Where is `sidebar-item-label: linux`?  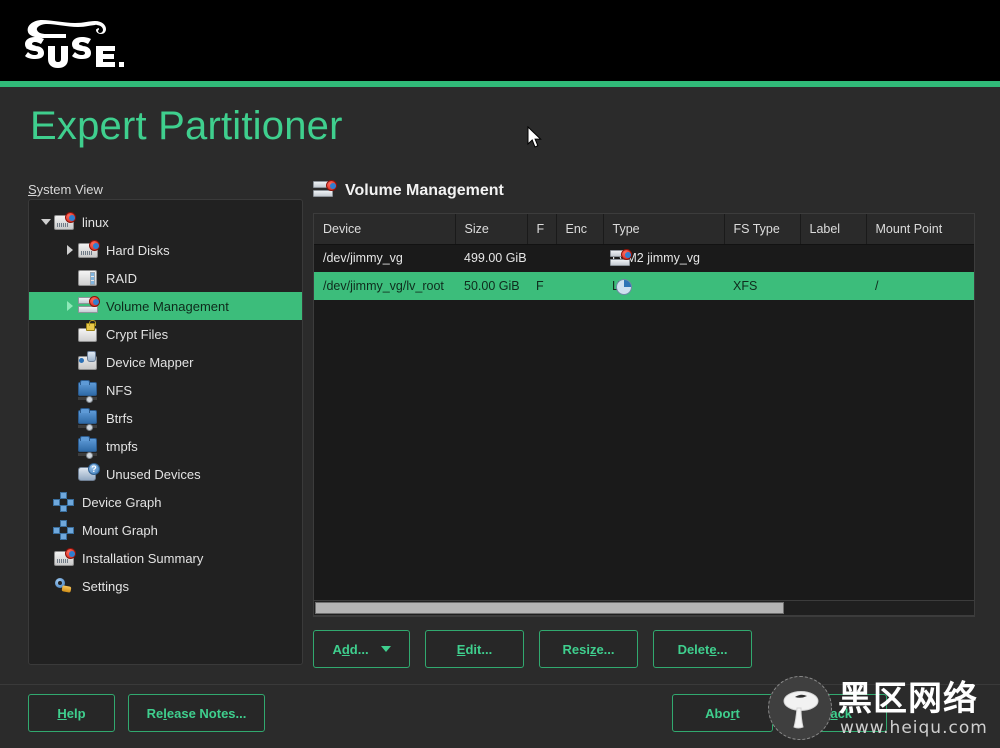
sidebar-item-label: linux is located at coordinates (95, 222).